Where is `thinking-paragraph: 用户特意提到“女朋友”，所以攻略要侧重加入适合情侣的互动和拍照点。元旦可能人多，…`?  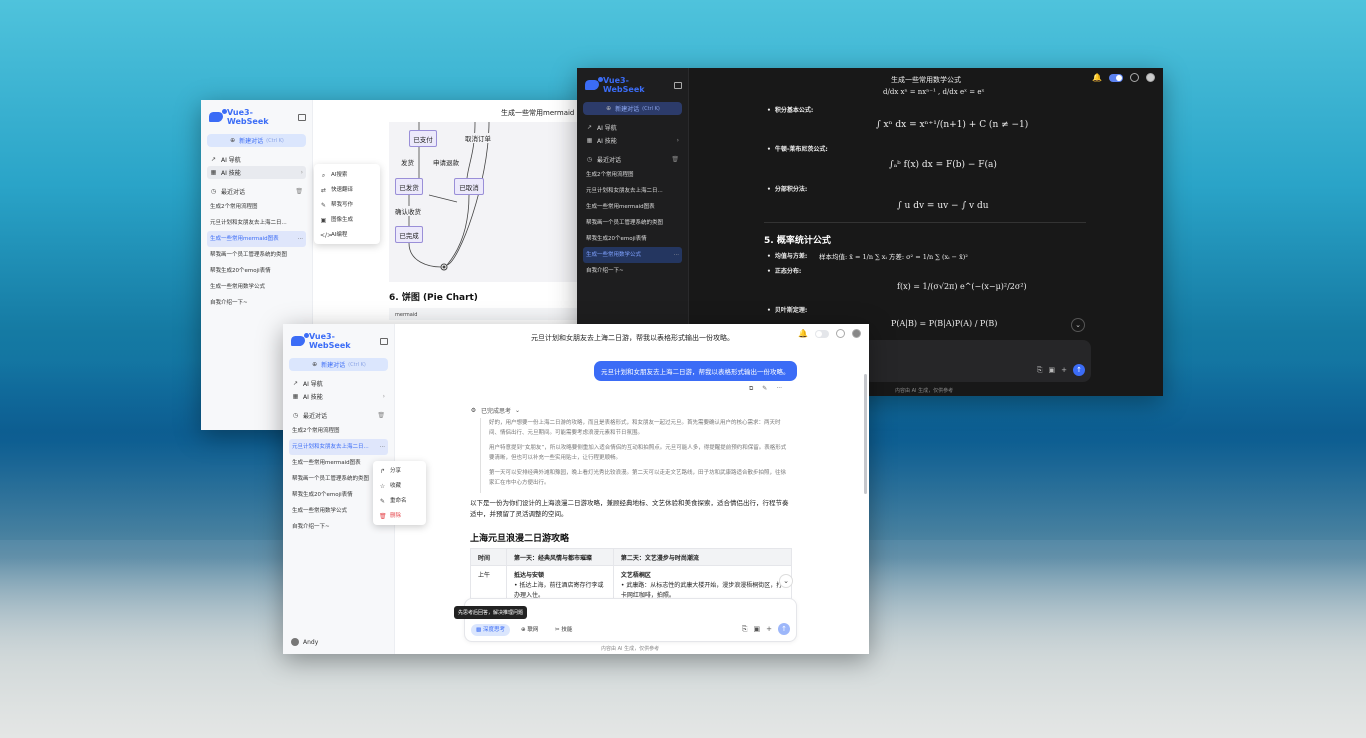 thinking-paragraph: 用户特意提到“女朋友”，所以攻略要侧重加入适合情侣的互动和拍照点。元旦可能人多，… is located at coordinates (638, 453).